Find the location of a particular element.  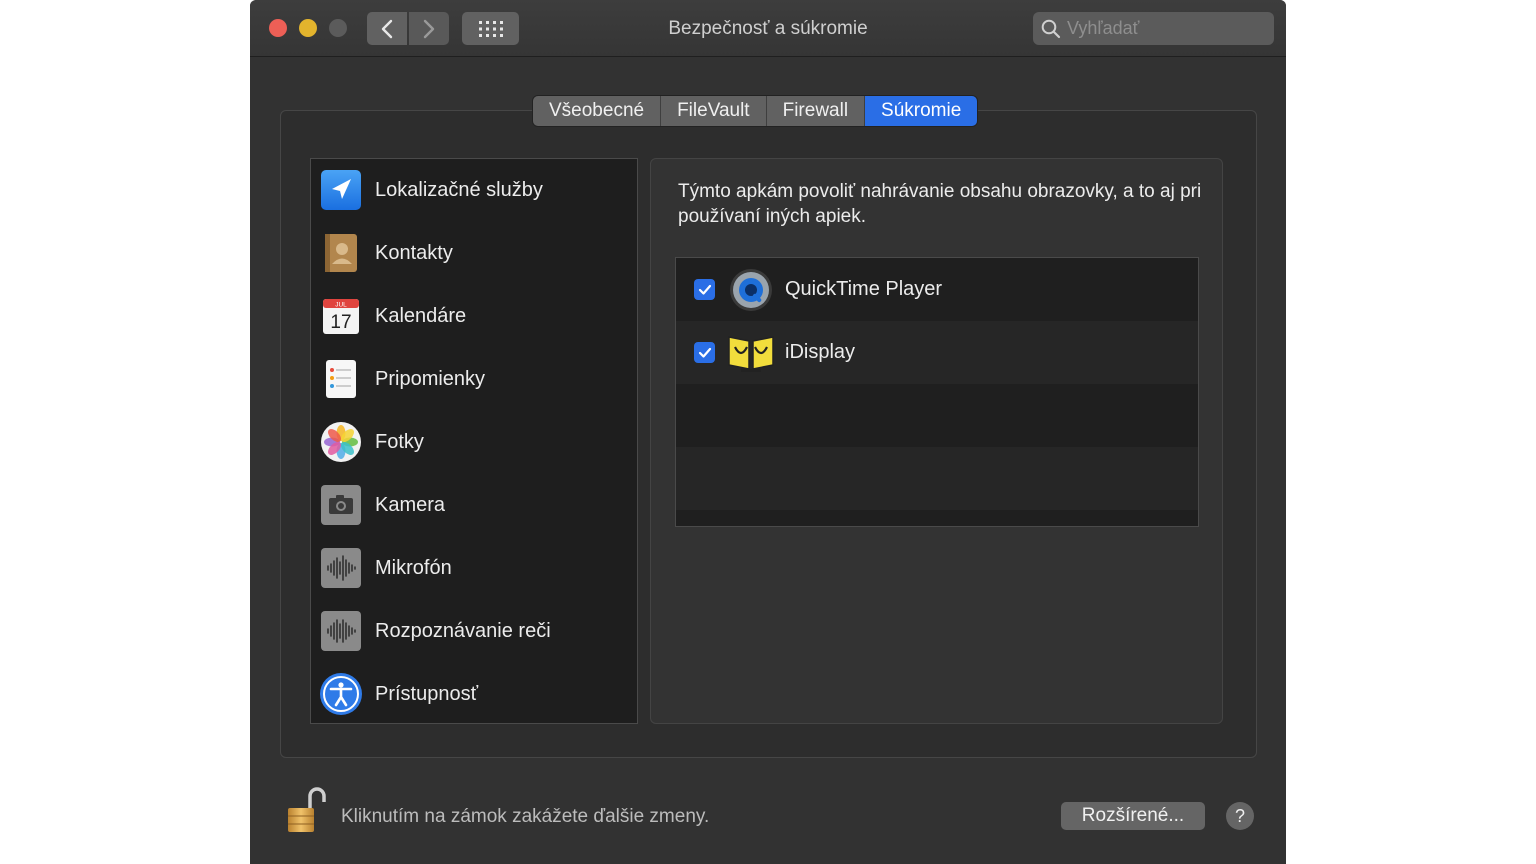

sidebar-item-reminders: Pripomienky is located at coordinates (474, 379).